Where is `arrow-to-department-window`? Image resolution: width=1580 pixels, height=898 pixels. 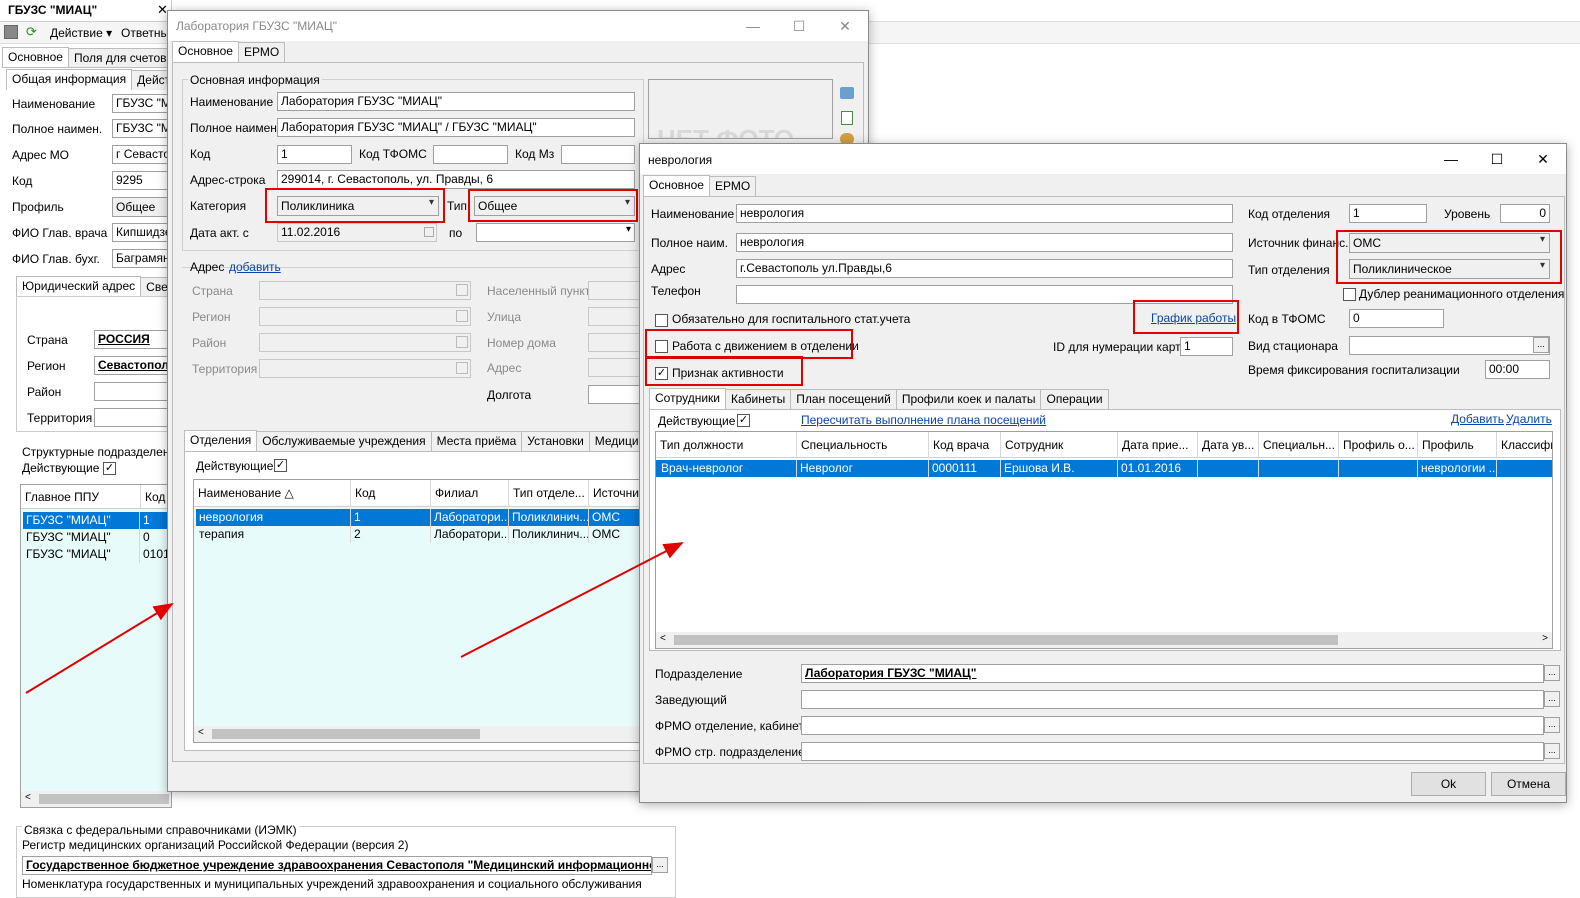
arrow-to-department-window is located at coordinates (572, 600).